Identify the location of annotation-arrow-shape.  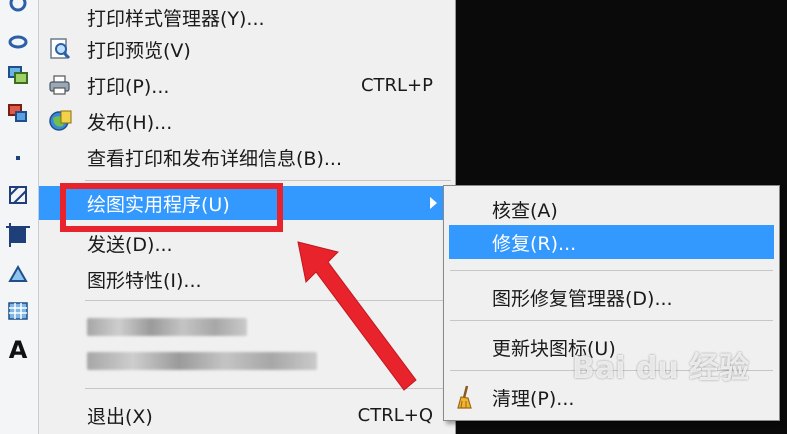
(357, 316).